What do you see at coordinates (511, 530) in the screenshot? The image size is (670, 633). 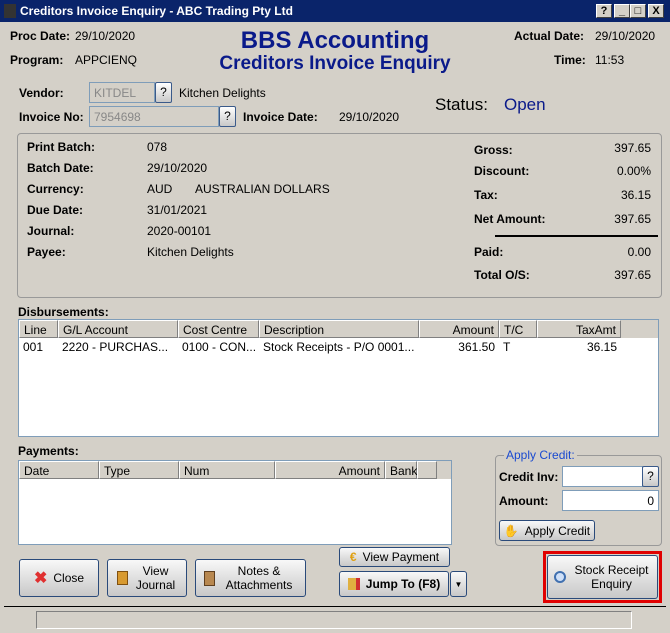 I see `hand-icon: ✋` at bounding box center [511, 530].